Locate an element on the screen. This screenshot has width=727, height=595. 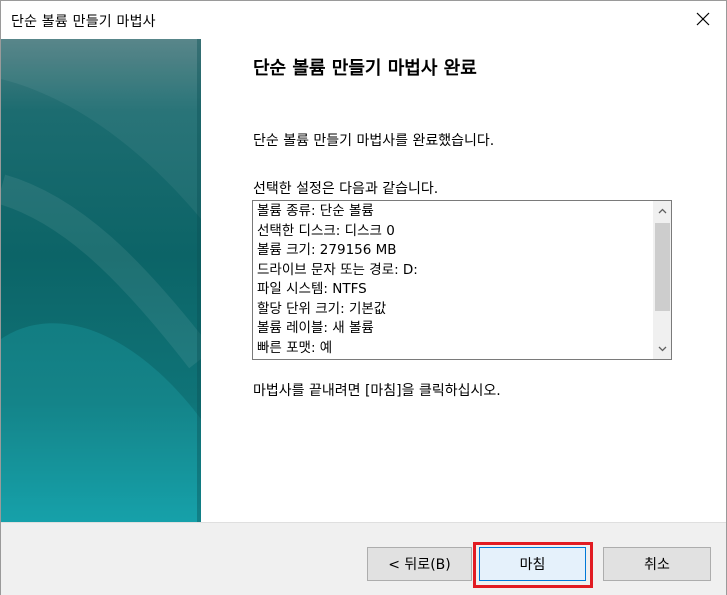
scroll-thumb is located at coordinates (662, 267).